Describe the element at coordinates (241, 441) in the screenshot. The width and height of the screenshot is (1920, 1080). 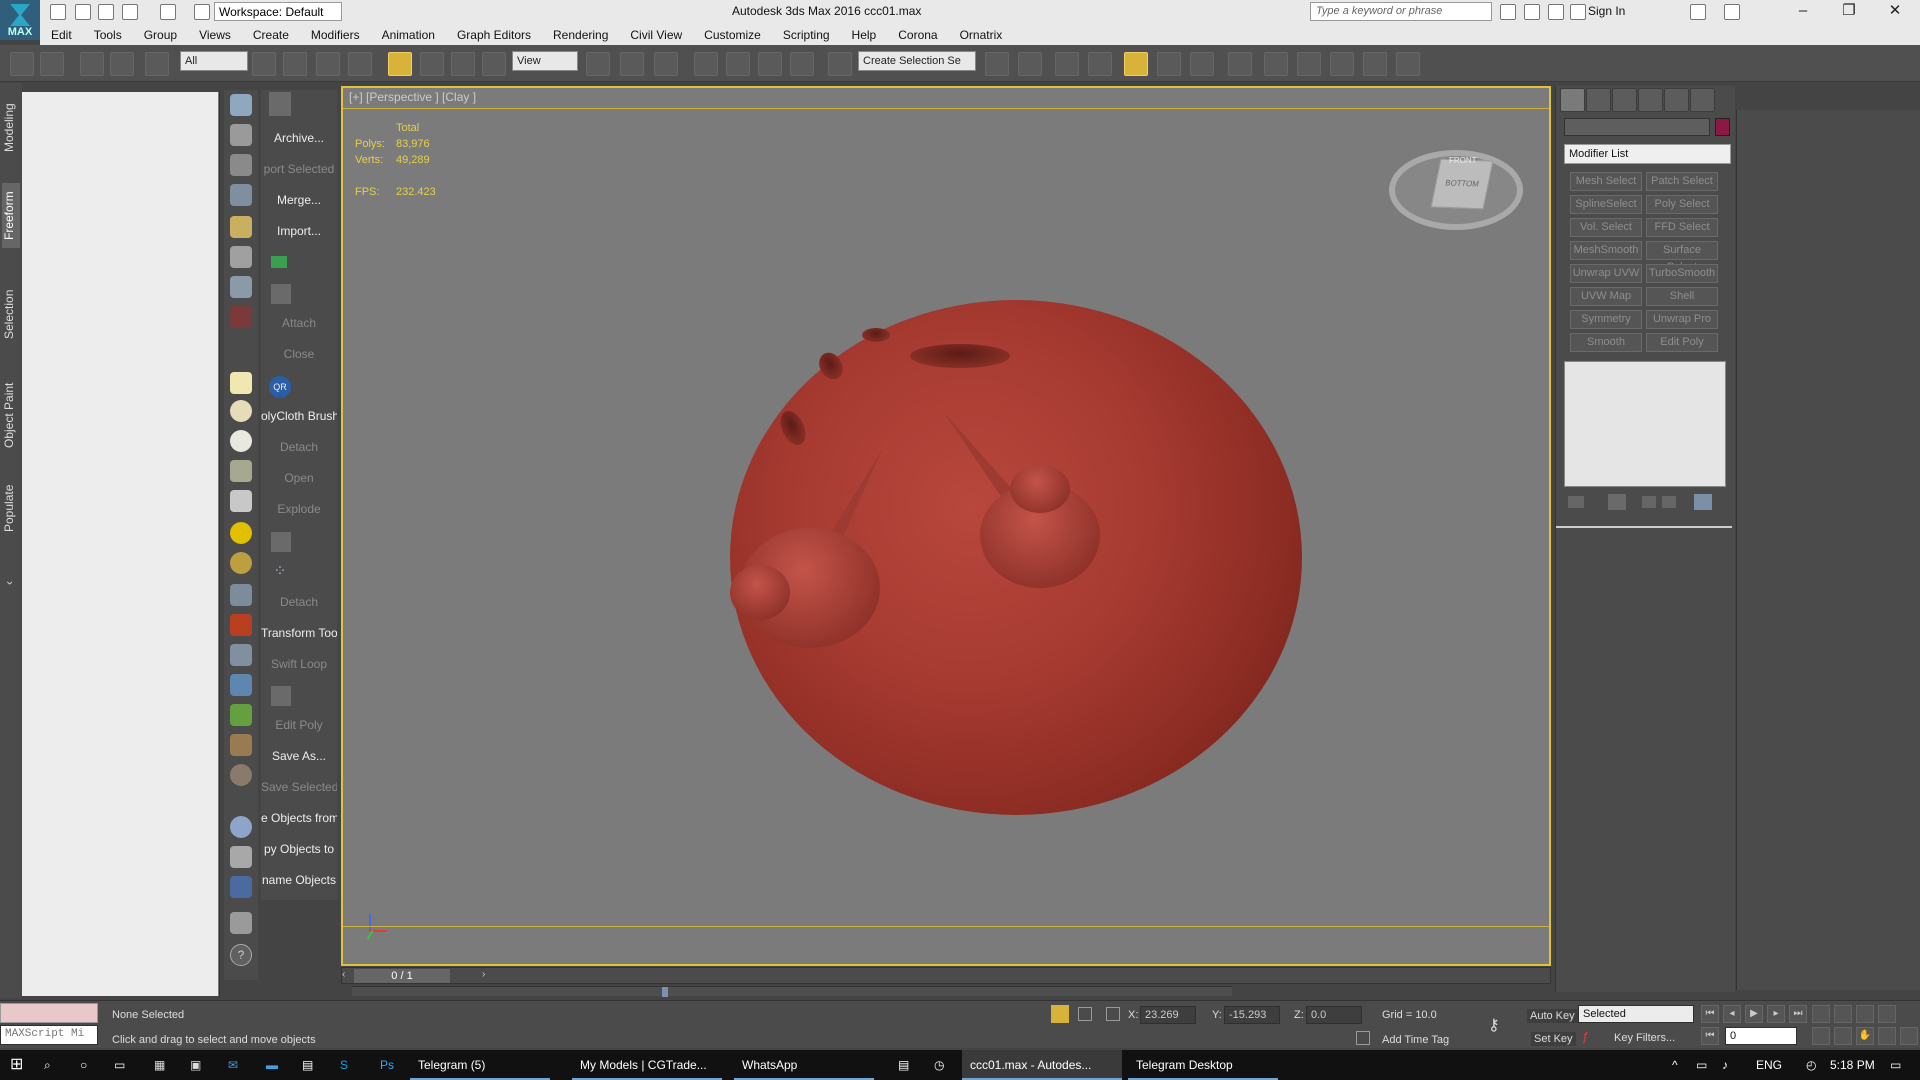
I see `sphere-icon` at that location.